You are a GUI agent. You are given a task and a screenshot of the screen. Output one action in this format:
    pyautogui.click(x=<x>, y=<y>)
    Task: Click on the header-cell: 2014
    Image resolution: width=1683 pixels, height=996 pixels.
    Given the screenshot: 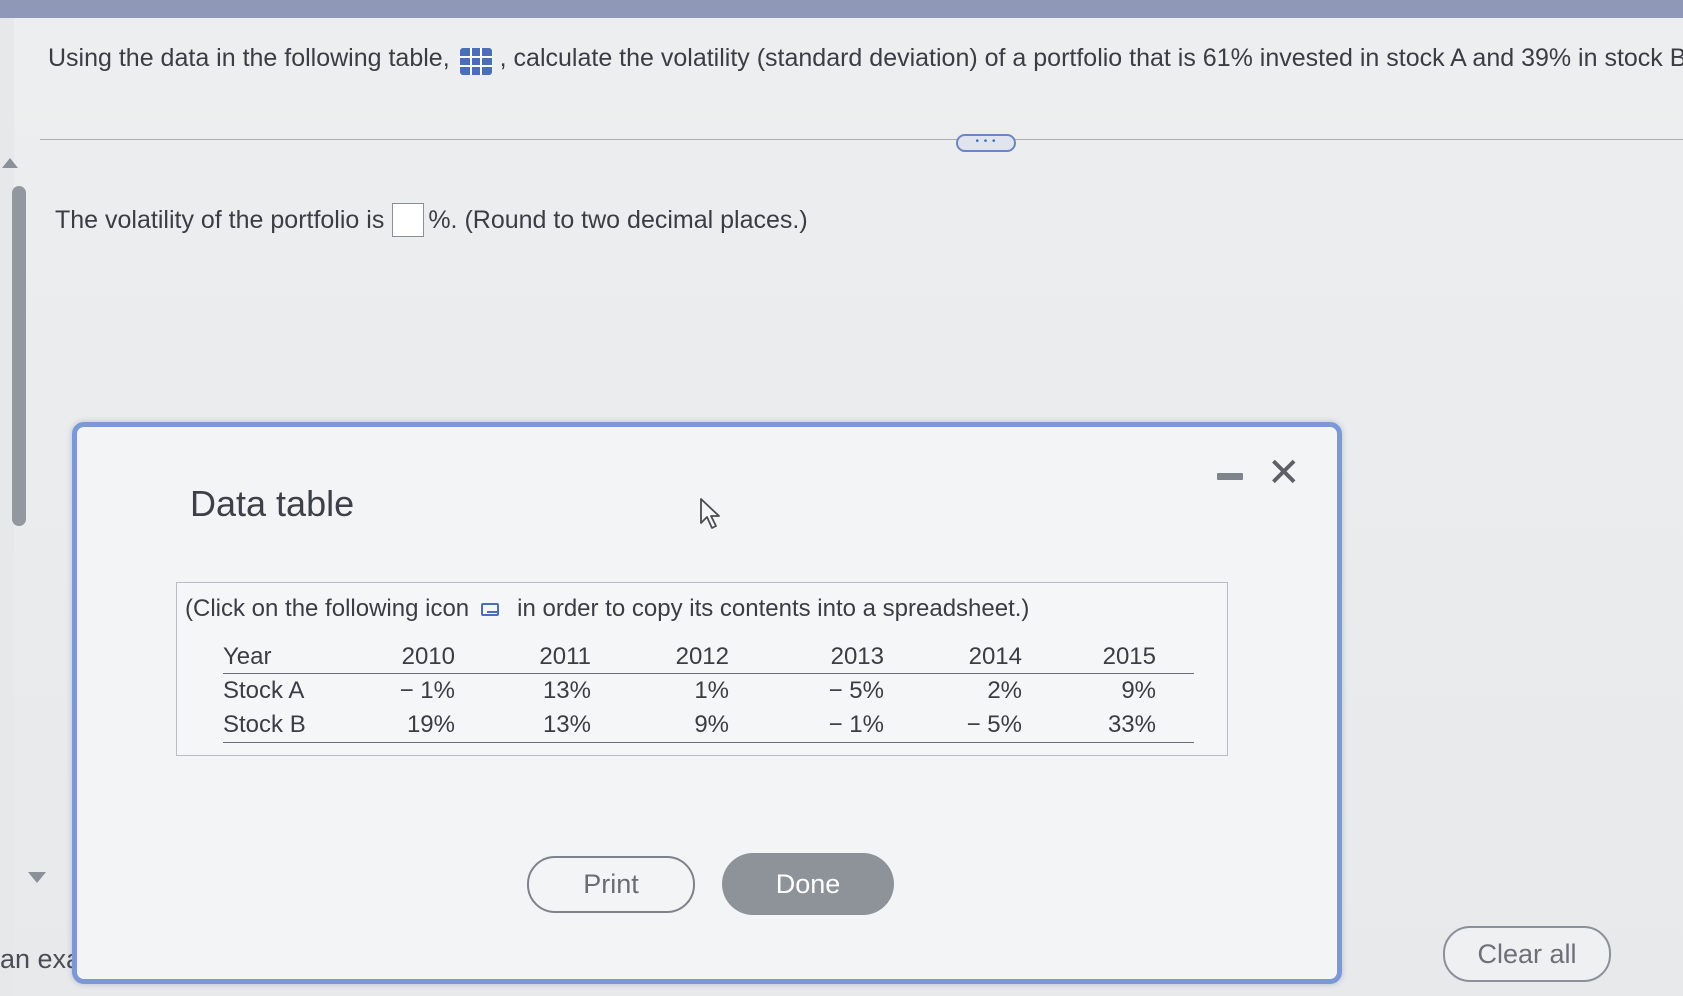 What is the action you would take?
    pyautogui.click(x=953, y=657)
    